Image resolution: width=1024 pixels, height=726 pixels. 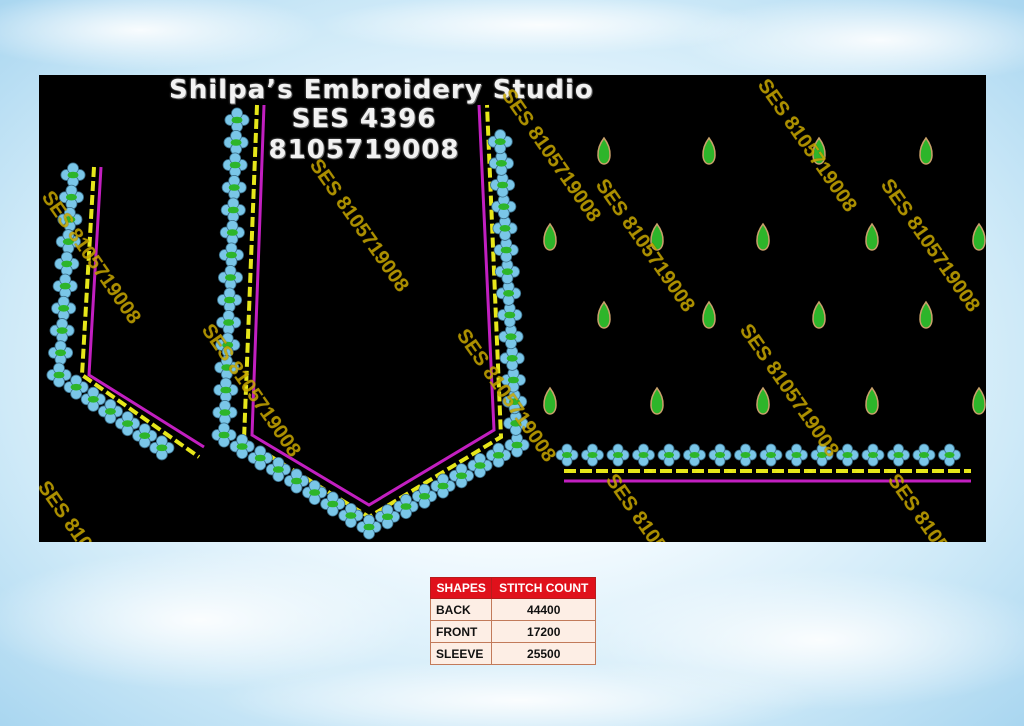 I want to click on design-code: SES 4396, so click(x=364, y=119).